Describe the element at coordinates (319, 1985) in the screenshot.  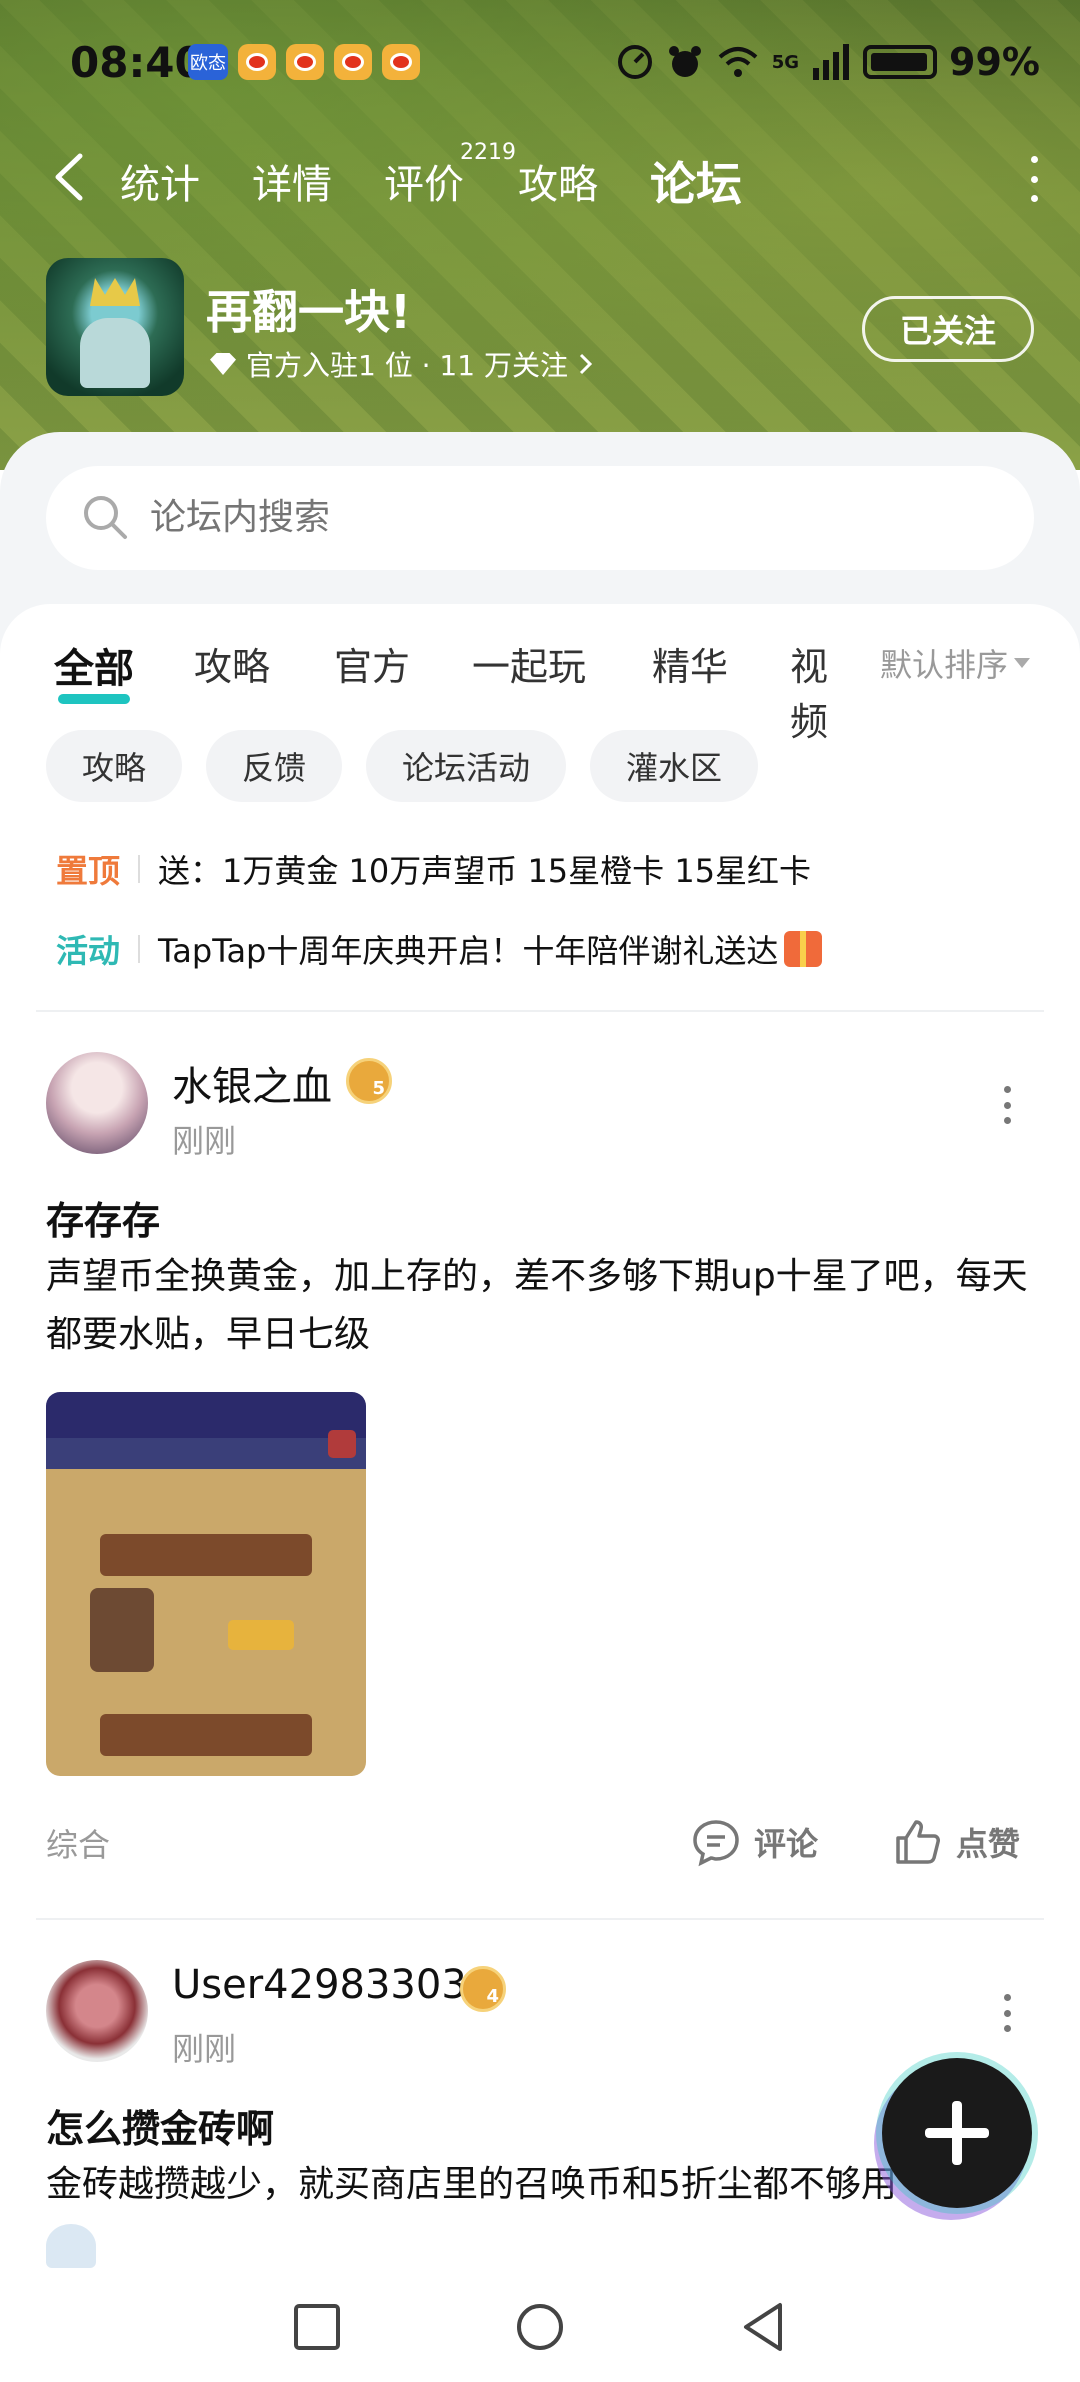
I see `post-username: User42983303` at that location.